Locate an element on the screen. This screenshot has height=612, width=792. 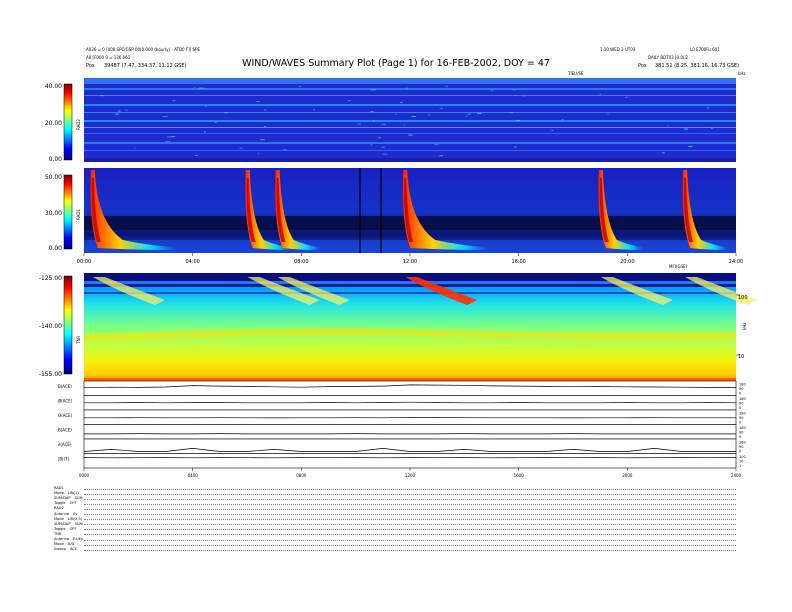
rad1-colorbar-tick: 30.00 is located at coordinates (53, 213).